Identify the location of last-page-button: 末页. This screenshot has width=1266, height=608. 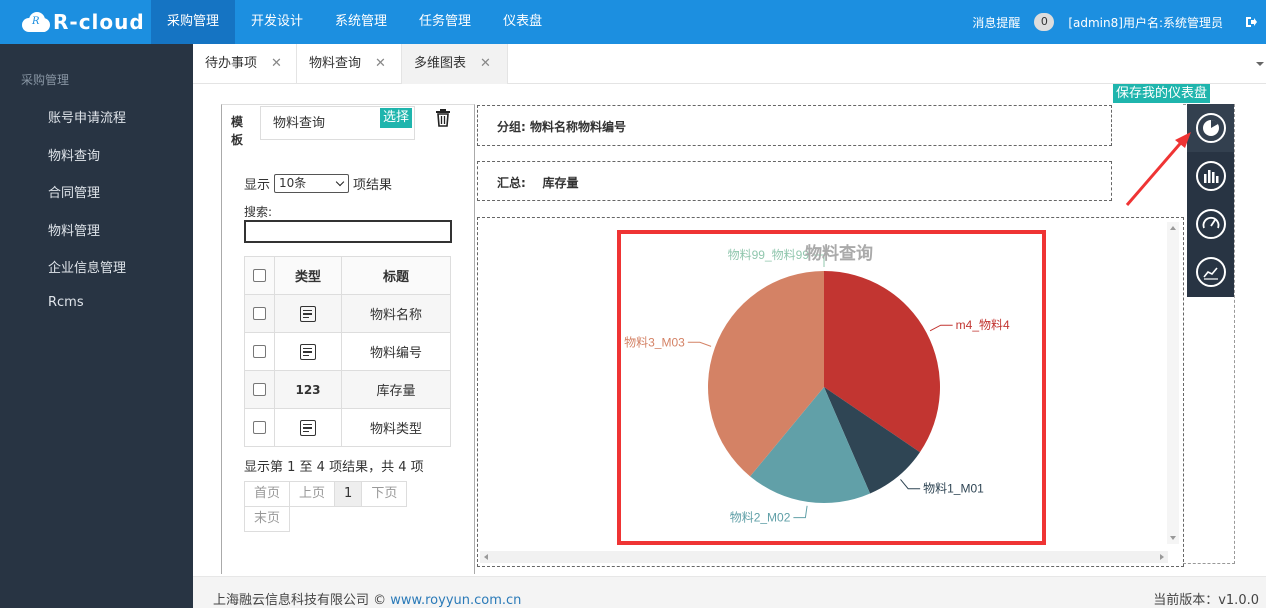
(267, 519).